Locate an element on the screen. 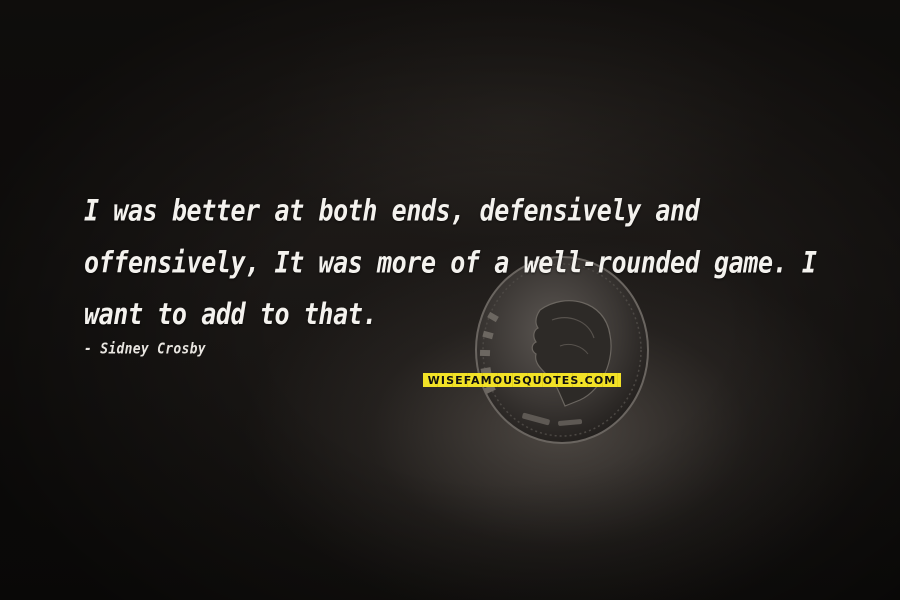 The image size is (900, 600). quote-author: - Sidney Crosby is located at coordinates (145, 350).